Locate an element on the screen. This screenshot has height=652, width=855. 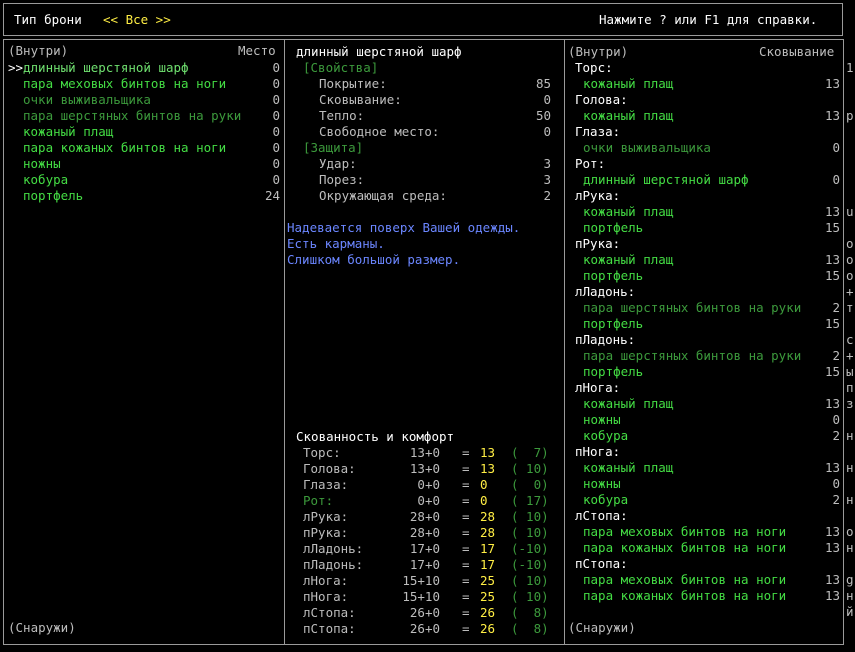
protection-value: 3 is located at coordinates (547, 163).